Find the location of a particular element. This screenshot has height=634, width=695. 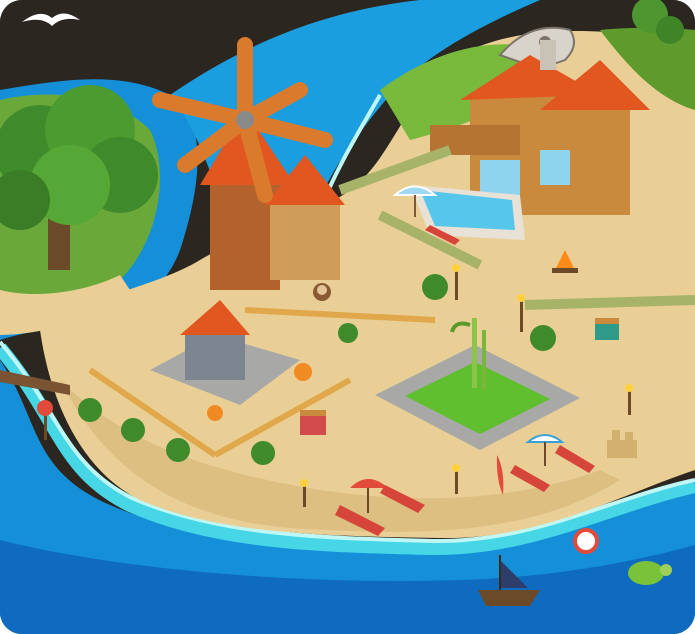

monkey-icon is located at coordinates (322, 292).